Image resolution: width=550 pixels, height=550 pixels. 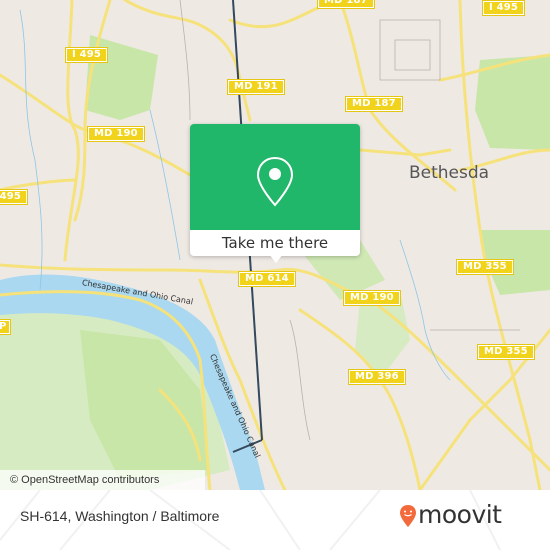 I want to click on road-shield-gwp: P, so click(x=5, y=327).